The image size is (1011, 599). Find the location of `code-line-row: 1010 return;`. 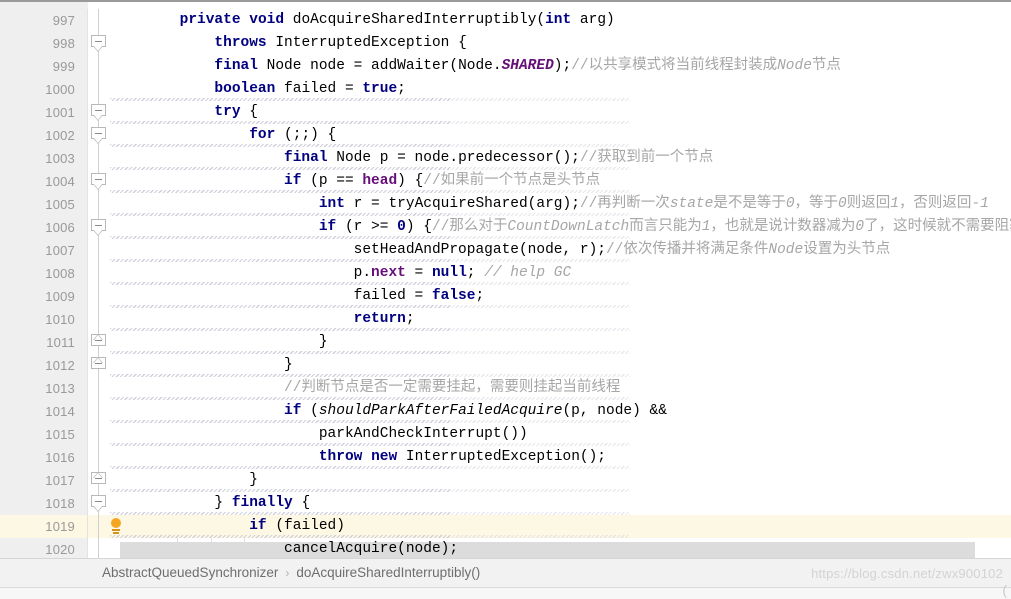

code-line-row: 1010 return; is located at coordinates (505, 319).